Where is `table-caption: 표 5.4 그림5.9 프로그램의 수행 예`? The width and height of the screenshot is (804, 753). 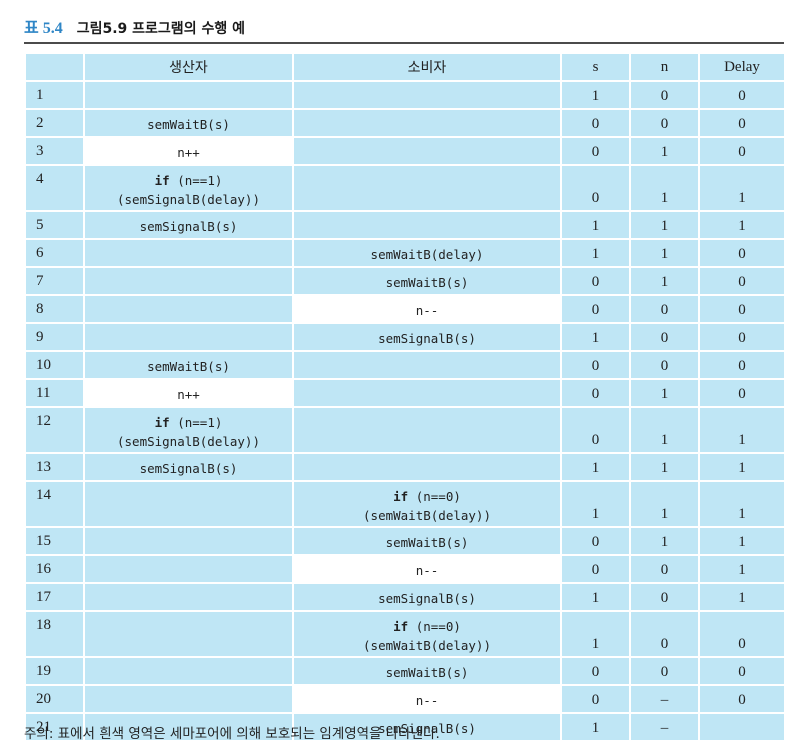
table-caption: 표 5.4 그림5.9 프로그램의 수행 예 is located at coordinates (134, 26).